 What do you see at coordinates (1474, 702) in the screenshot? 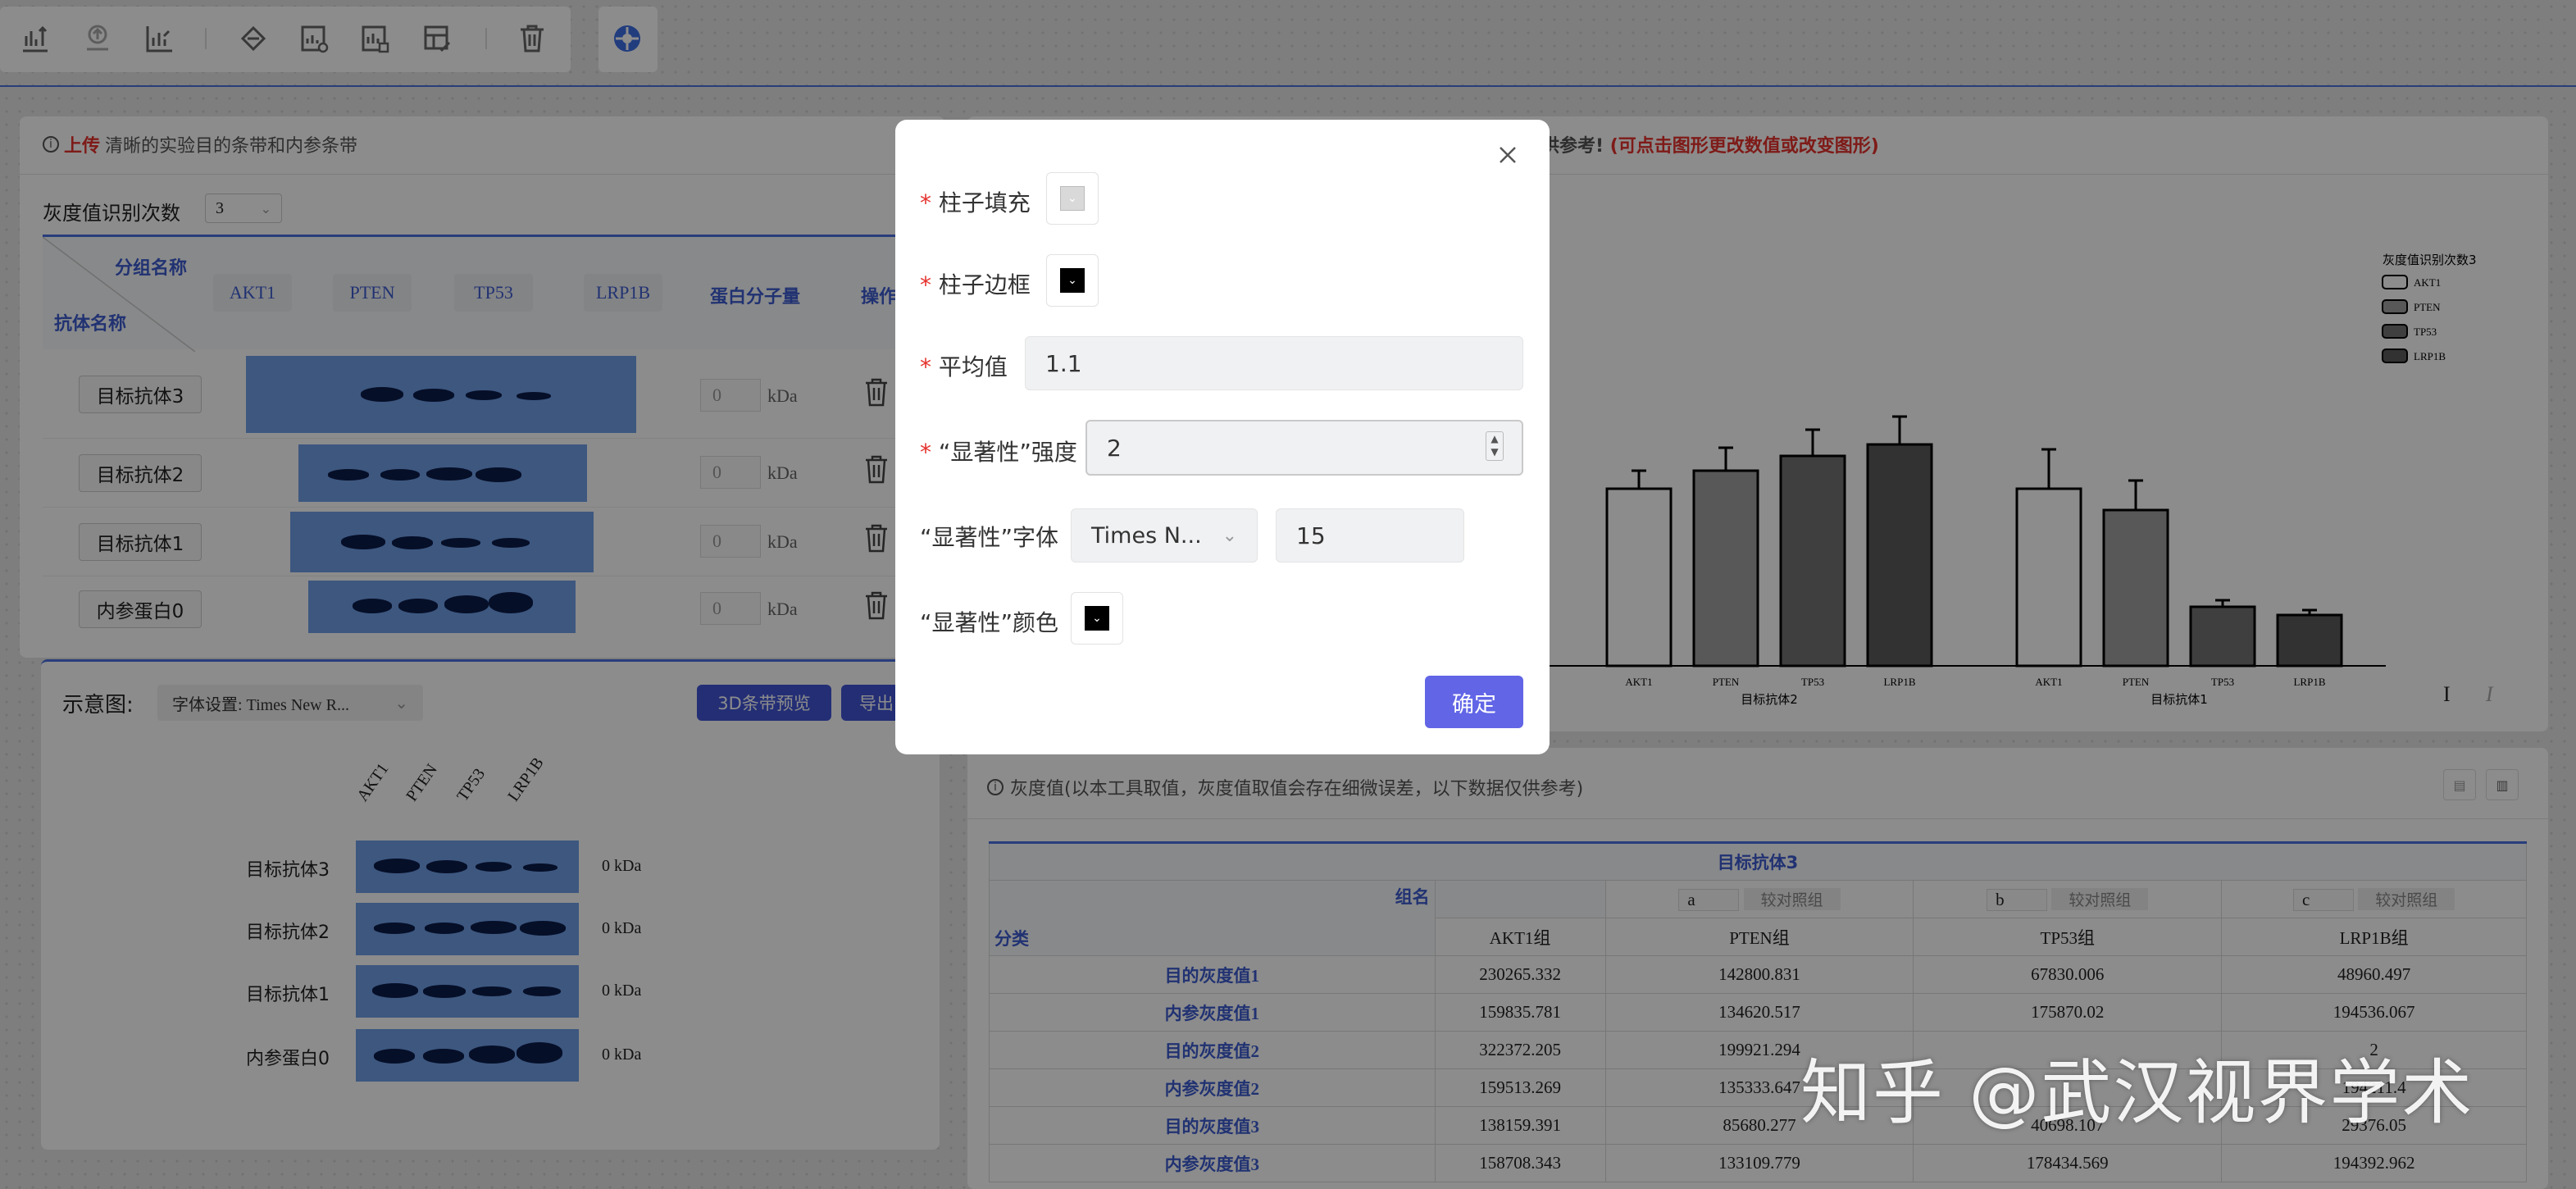
I see `confirm-button: 确定` at bounding box center [1474, 702].